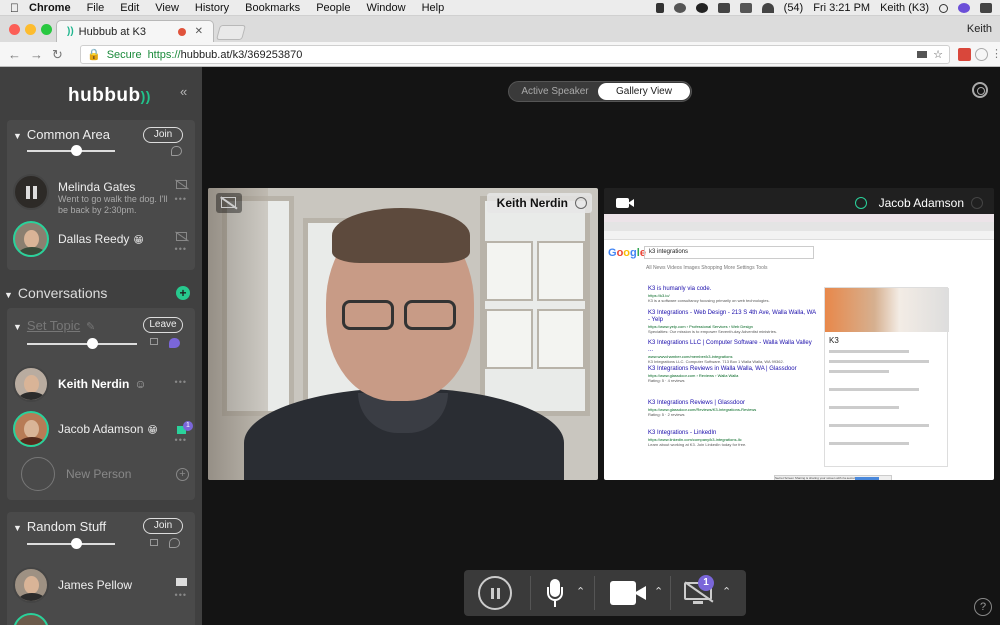  What do you see at coordinates (979, 29) in the screenshot?
I see `chrome-profile-name: Keith` at bounding box center [979, 29].